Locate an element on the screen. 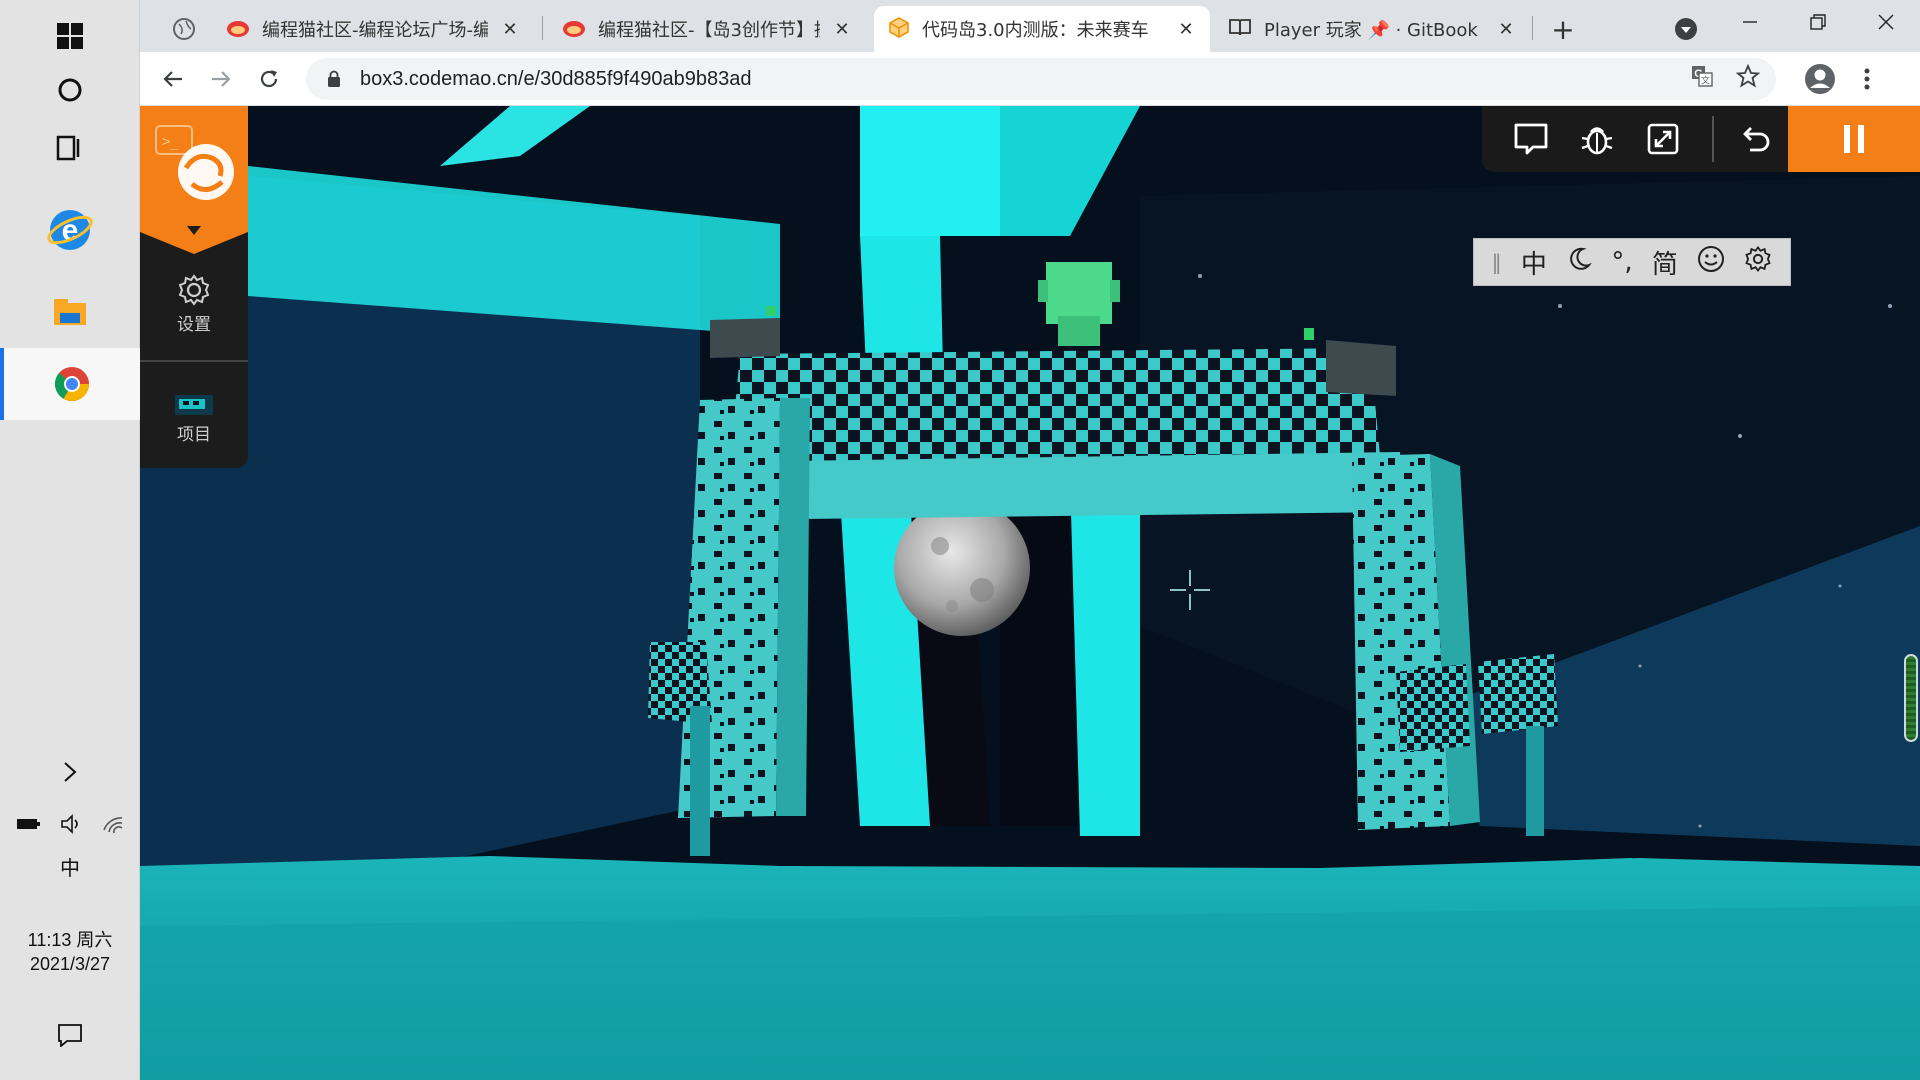 The width and height of the screenshot is (1920, 1080). tab-codemao-challenge: 编程猫社区-【岛3创作节】挑 ✕ is located at coordinates (707, 29).